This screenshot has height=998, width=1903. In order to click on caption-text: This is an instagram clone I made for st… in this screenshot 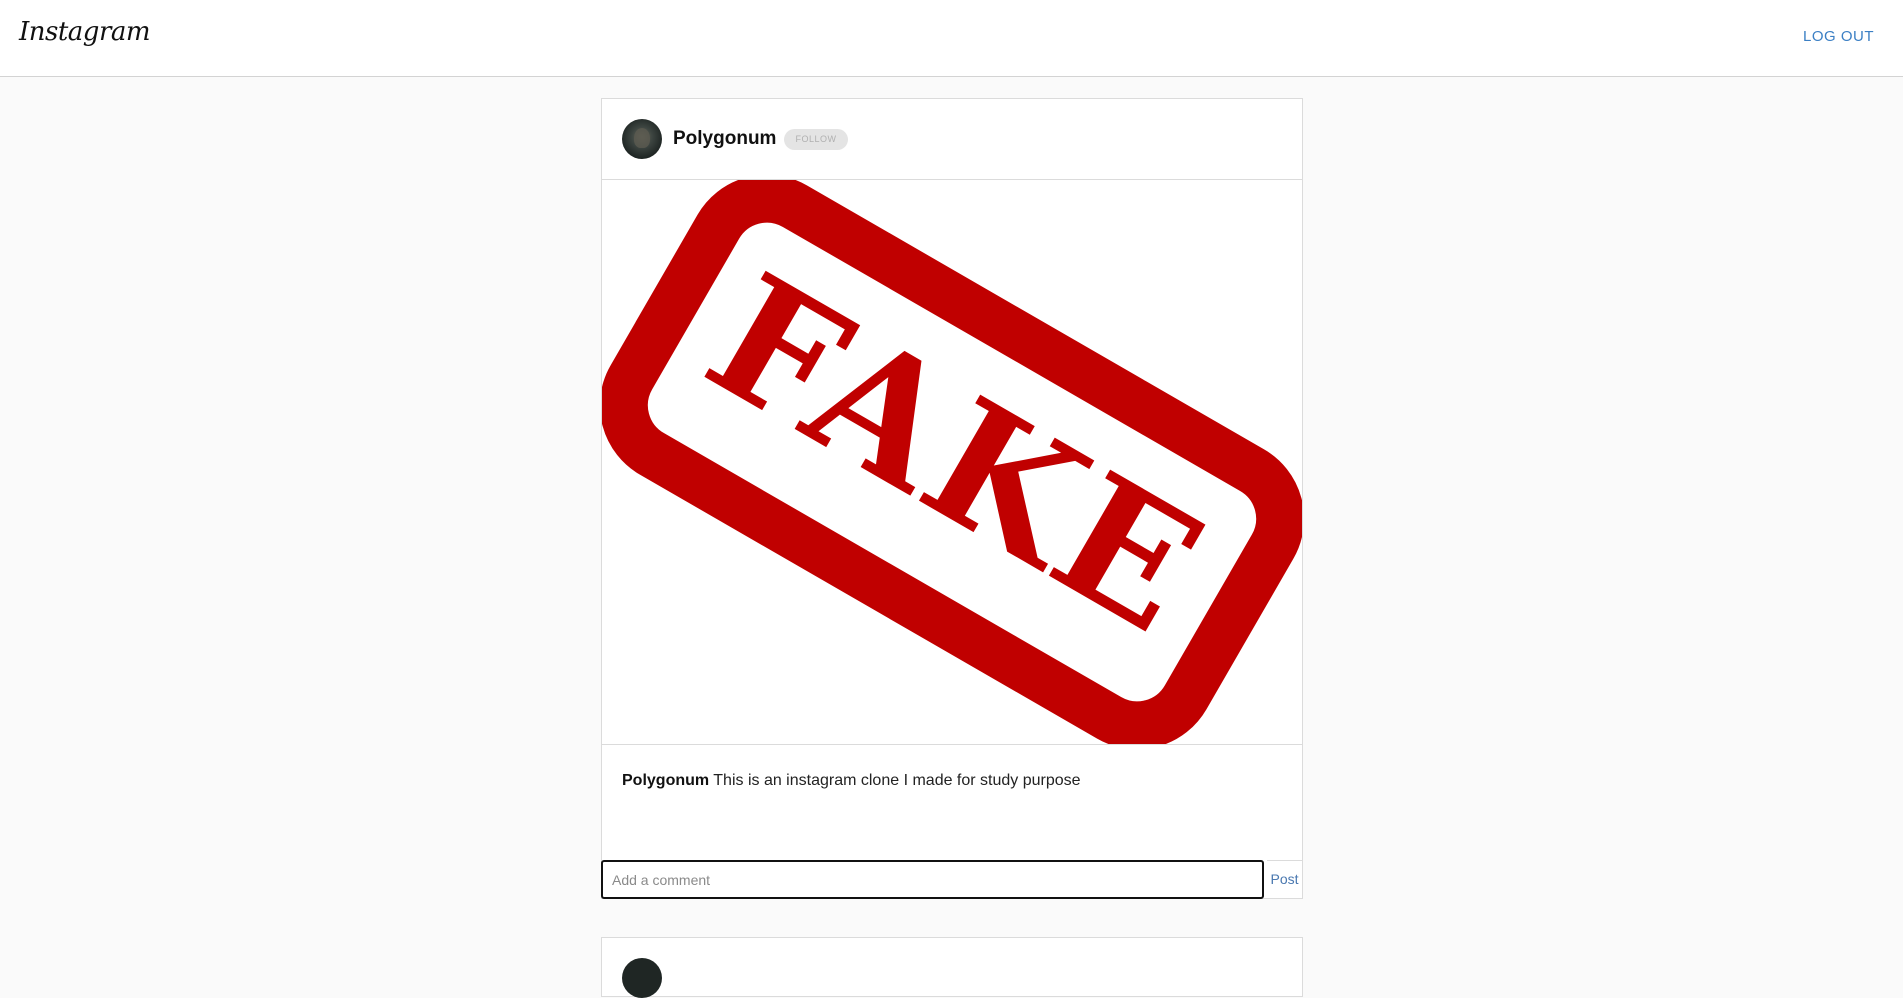, I will do `click(897, 780)`.